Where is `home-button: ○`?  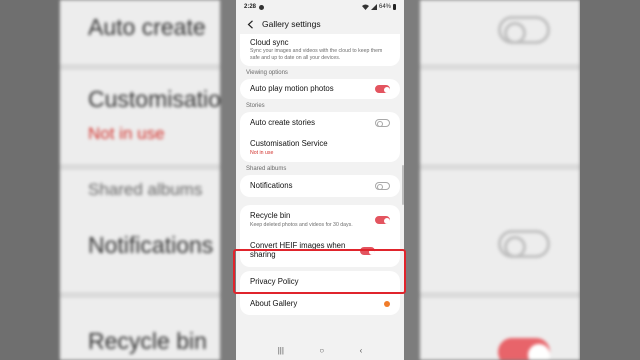 home-button: ○ is located at coordinates (321, 350).